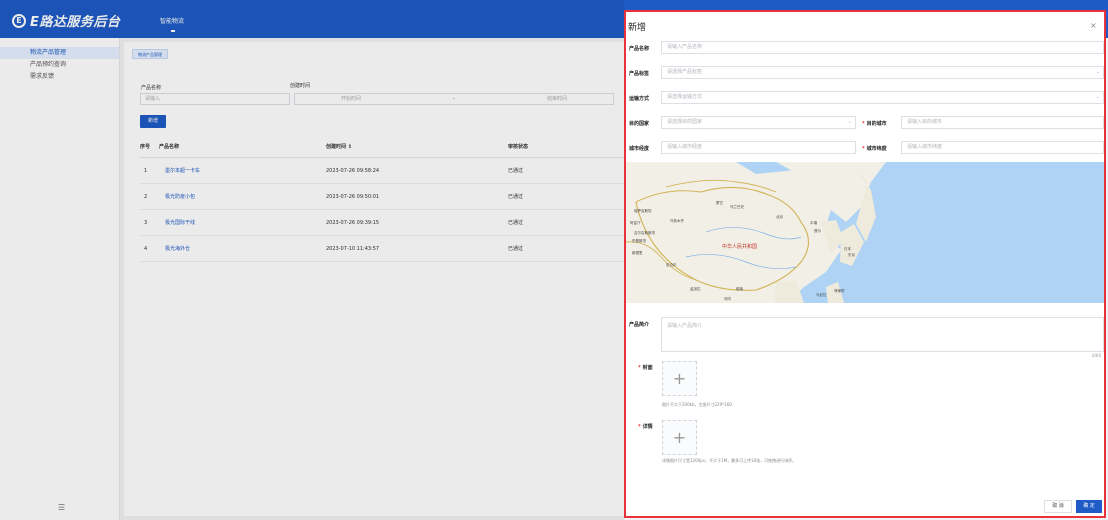  I want to click on map-label: 哈萨克斯坦, so click(643, 210).